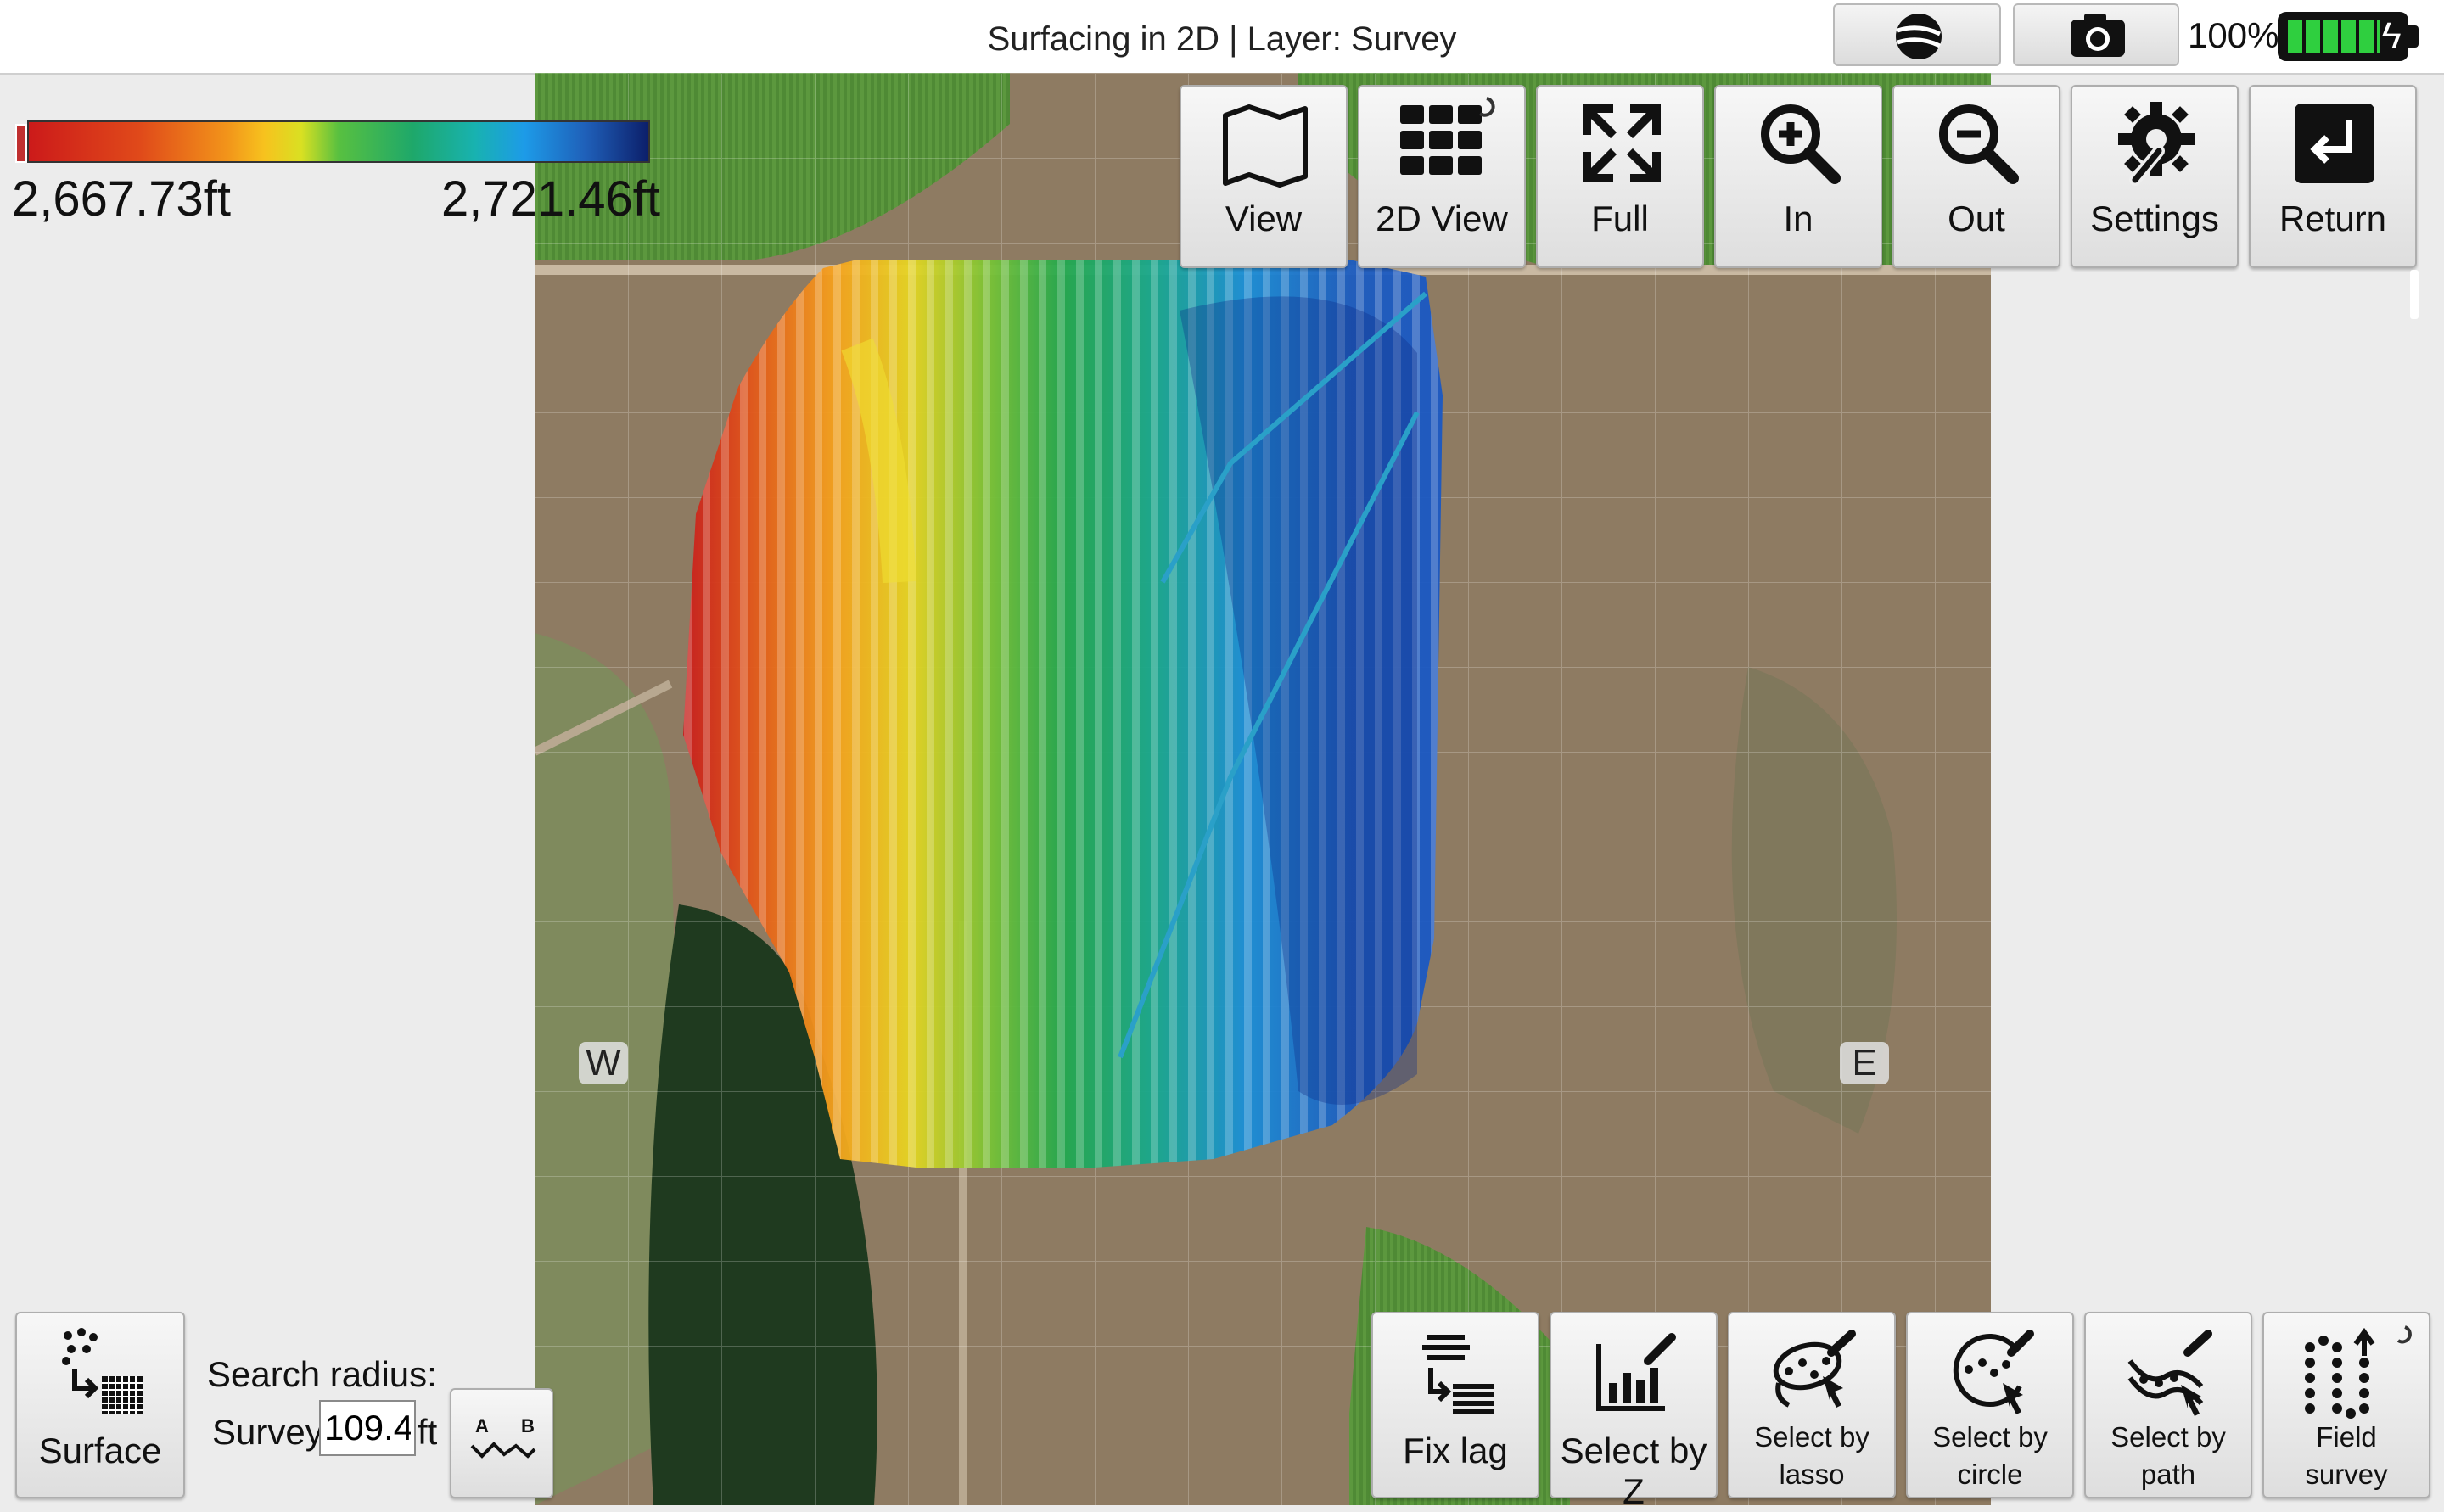  Describe the element at coordinates (1447, 136) in the screenshot. I see `grid-icon` at that location.